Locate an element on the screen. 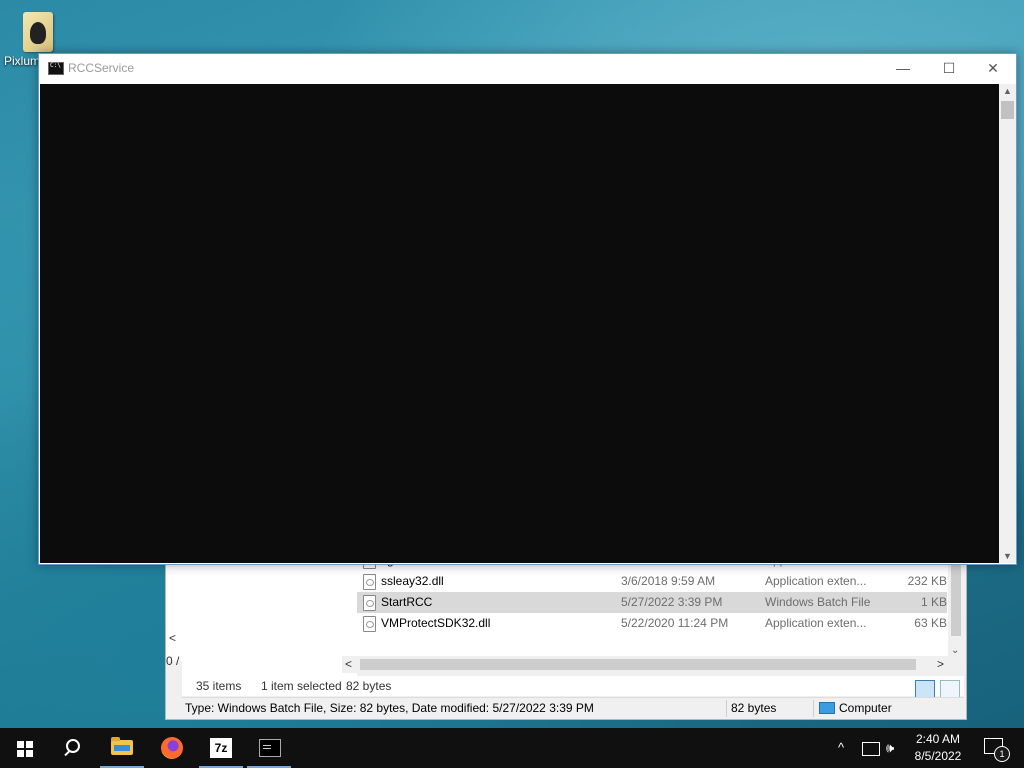 The image size is (1024, 768). title-bar: RCCService — ☐ ✕ is located at coordinates (527, 68).